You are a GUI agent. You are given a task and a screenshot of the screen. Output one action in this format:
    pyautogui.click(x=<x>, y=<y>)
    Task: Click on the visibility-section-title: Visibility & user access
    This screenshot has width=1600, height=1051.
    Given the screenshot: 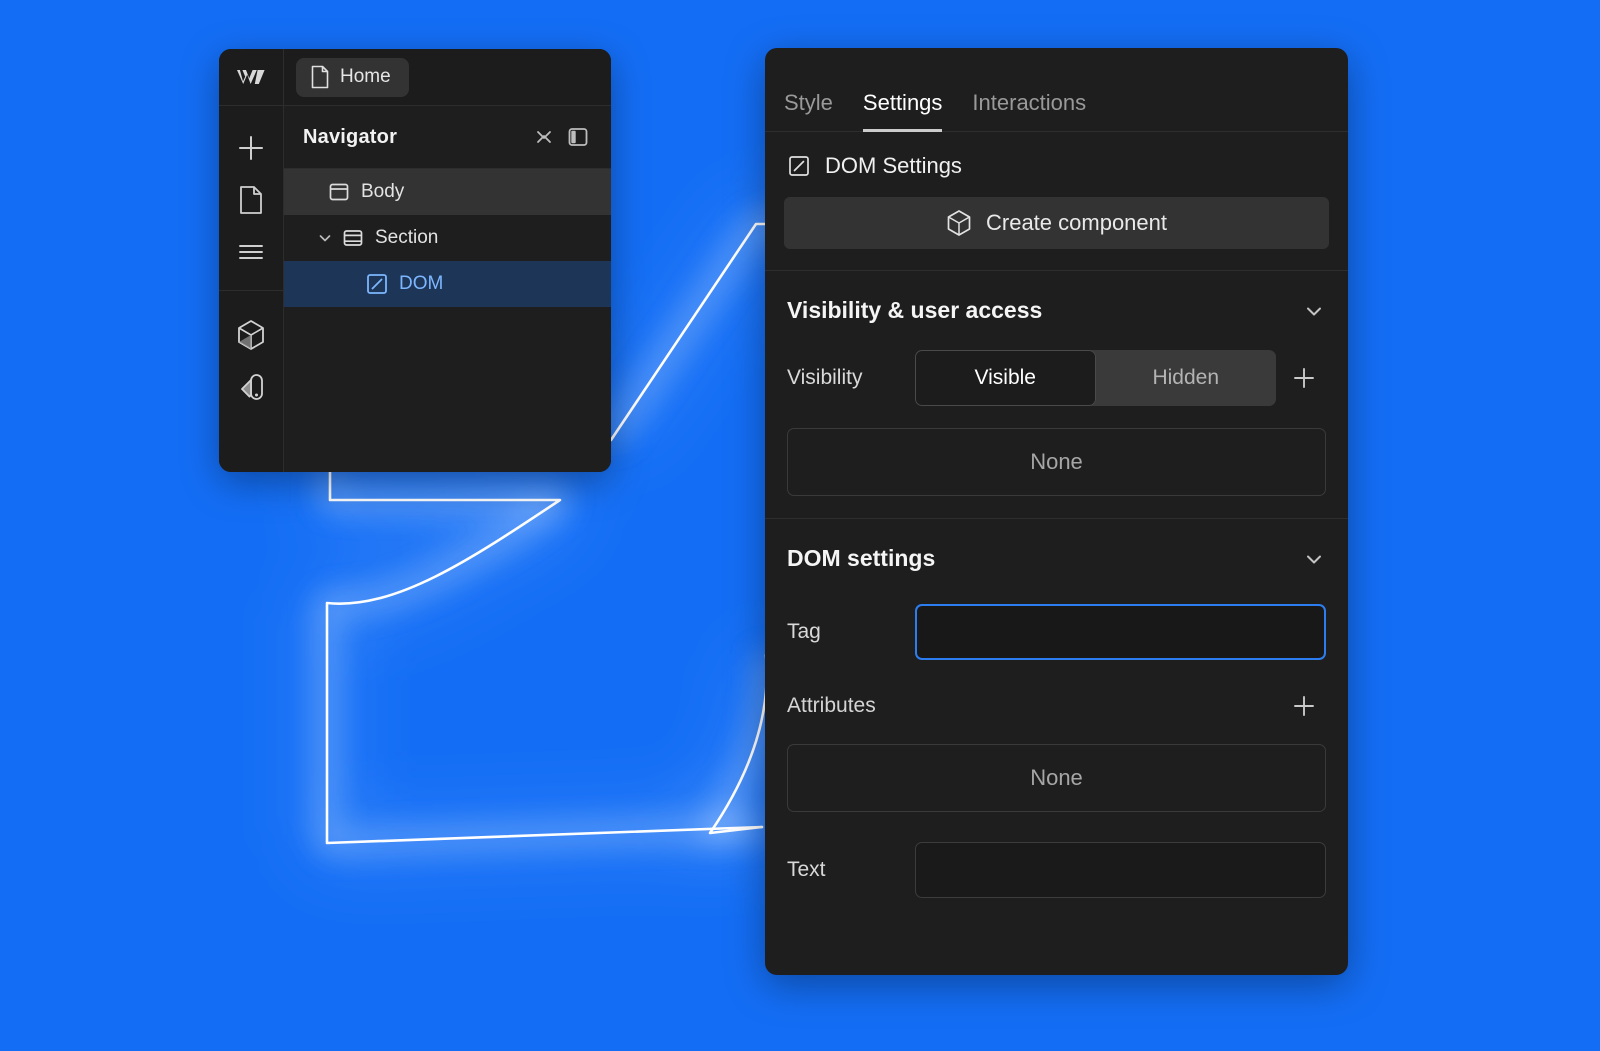 What is the action you would take?
    pyautogui.click(x=915, y=310)
    